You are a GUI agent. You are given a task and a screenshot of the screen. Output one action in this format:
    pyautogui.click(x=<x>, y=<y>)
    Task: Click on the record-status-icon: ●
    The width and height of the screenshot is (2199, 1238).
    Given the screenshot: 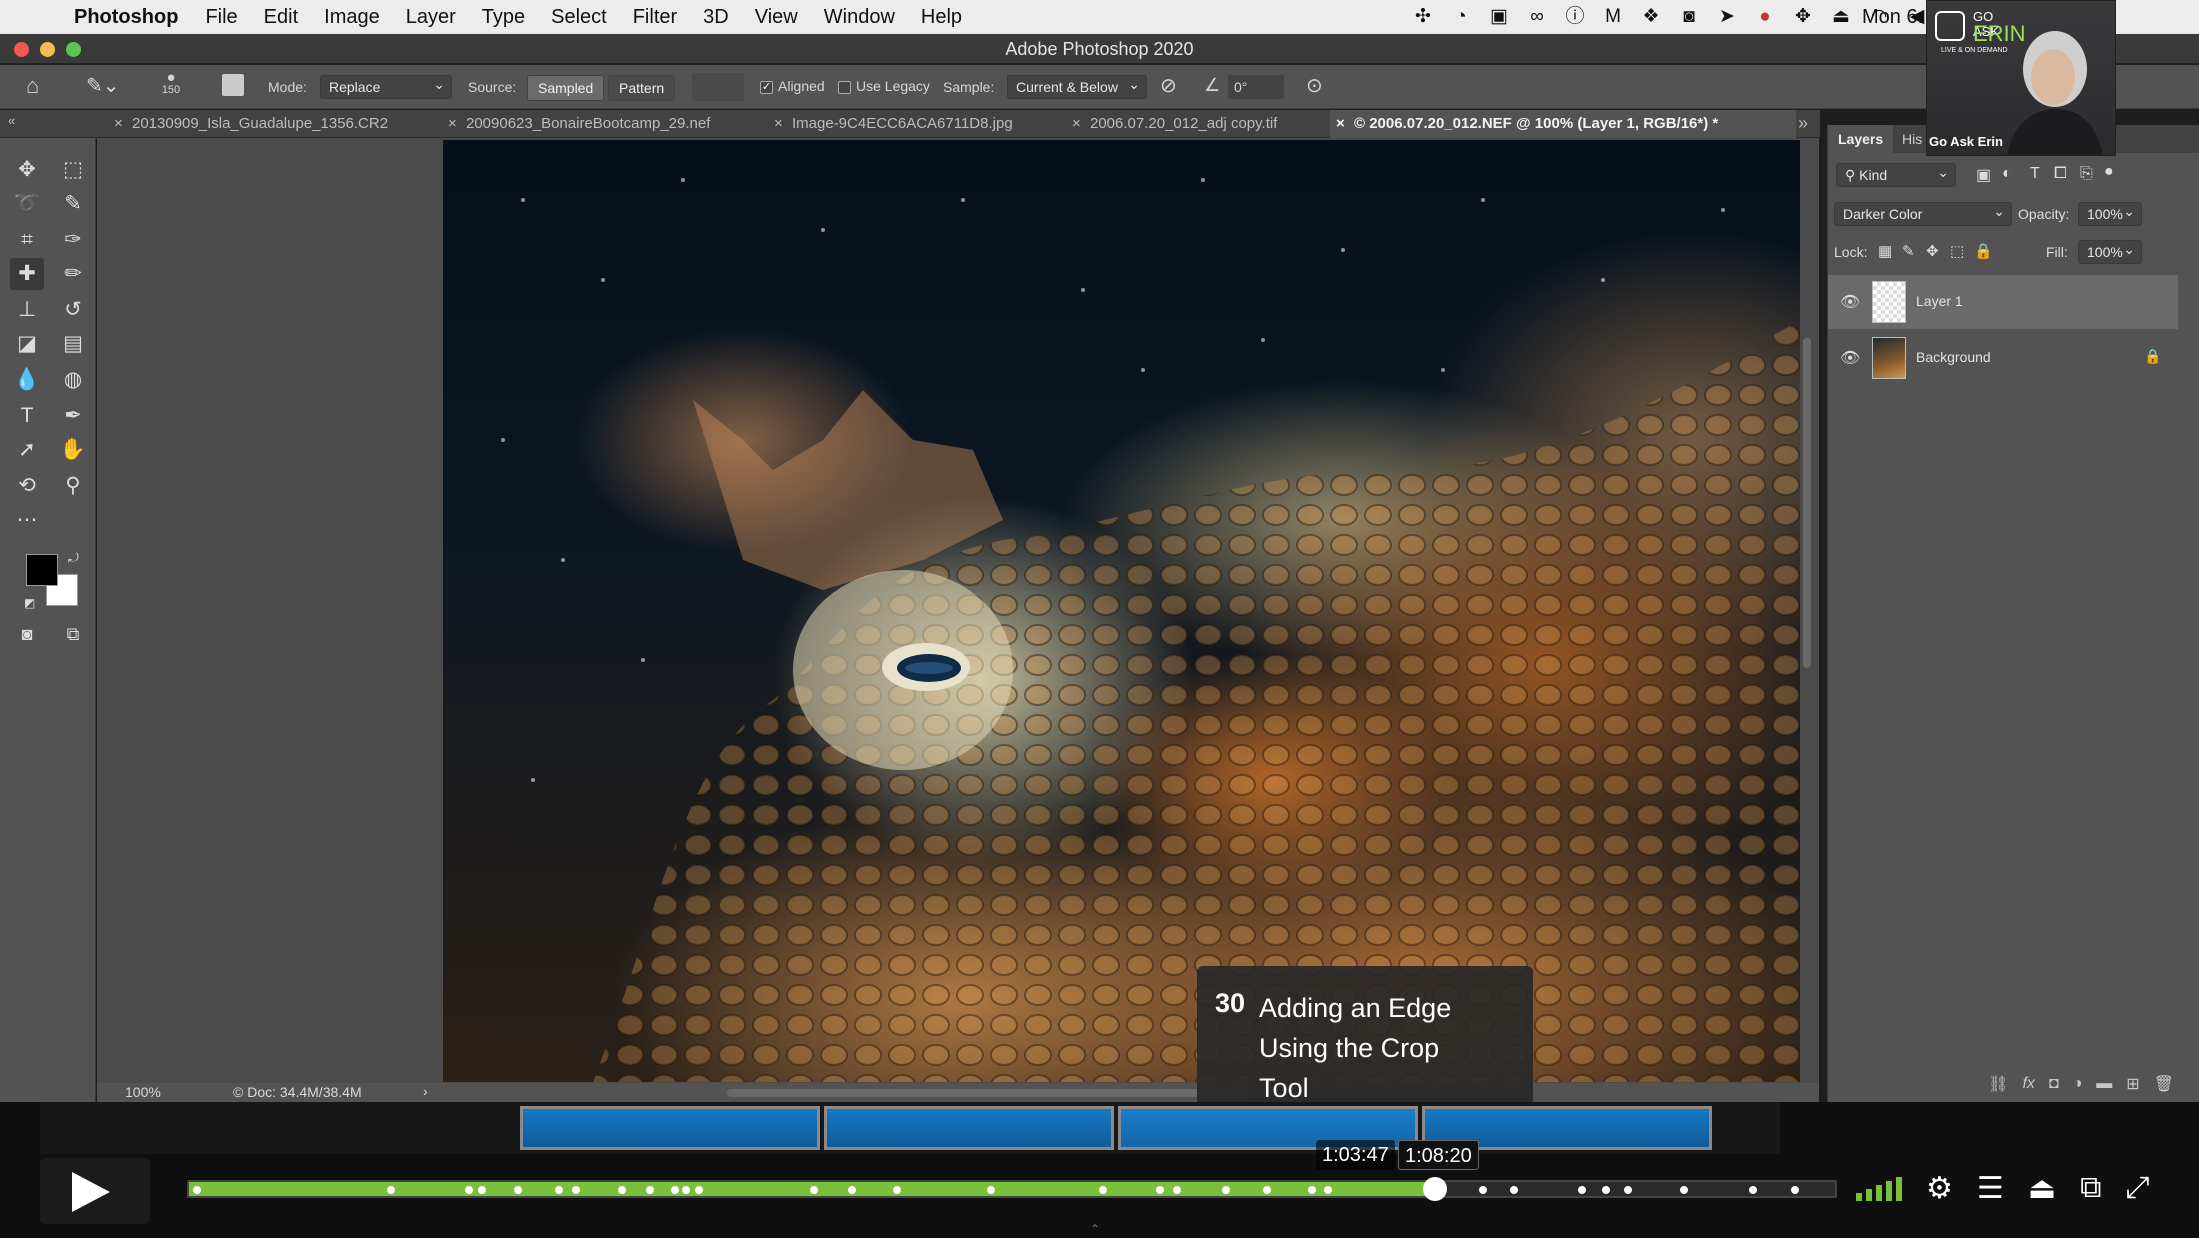 What is the action you would take?
    pyautogui.click(x=1765, y=17)
    